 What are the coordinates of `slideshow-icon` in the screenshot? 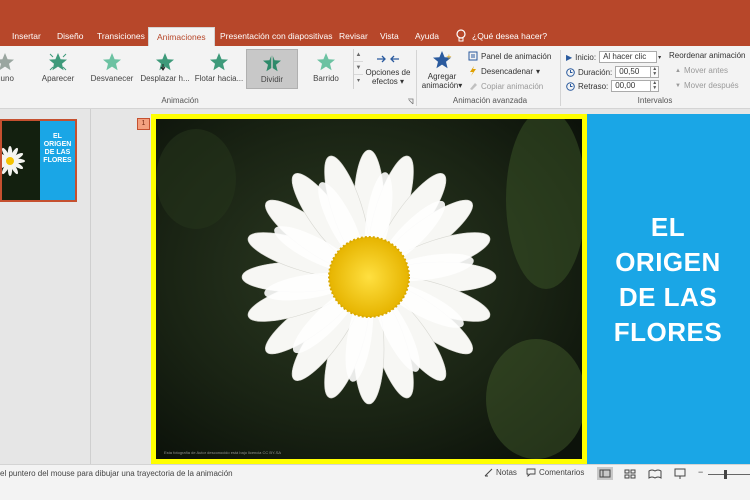 It's located at (680, 473).